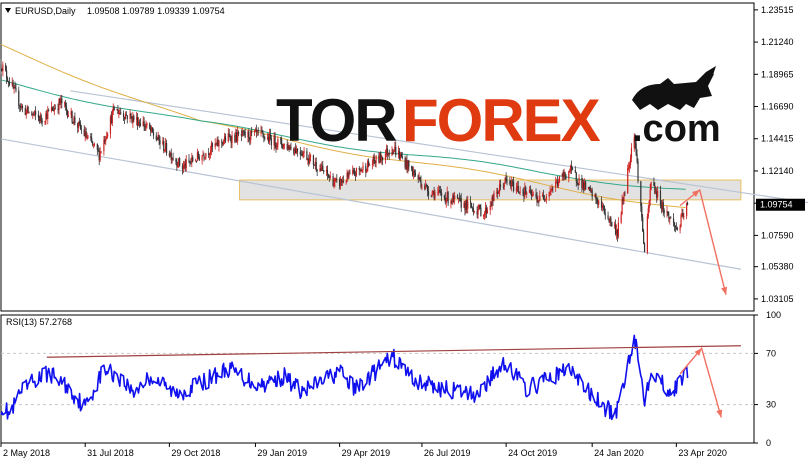  Describe the element at coordinates (776, 205) in the screenshot. I see `last-price-label: 1.09754` at that location.